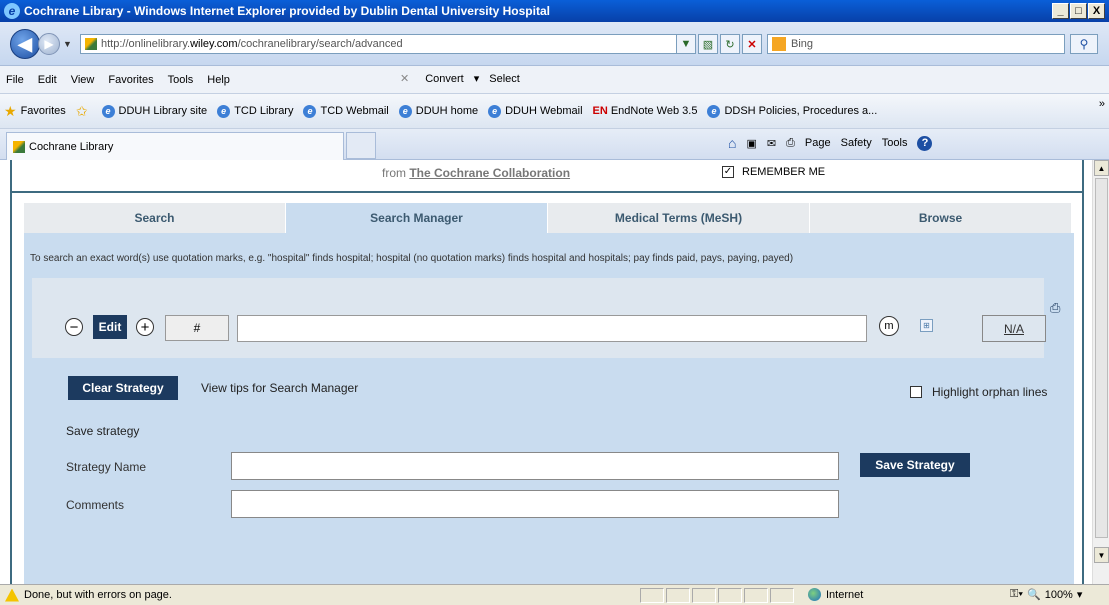  I want to click on convert-button: Convert, so click(444, 79).